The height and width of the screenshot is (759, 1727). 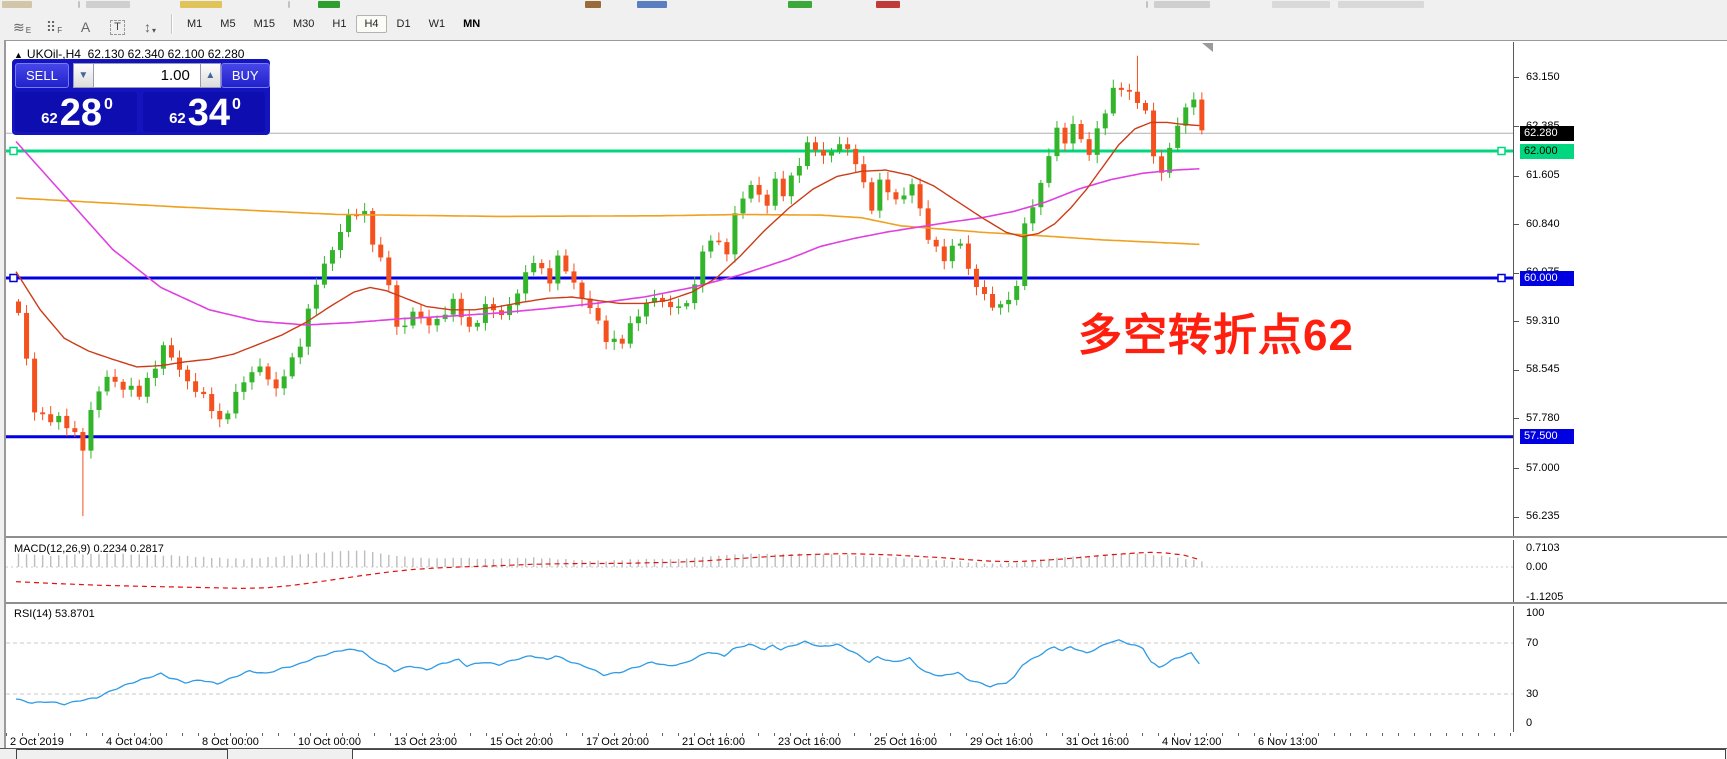 What do you see at coordinates (122, 754) in the screenshot?
I see `chart-tab` at bounding box center [122, 754].